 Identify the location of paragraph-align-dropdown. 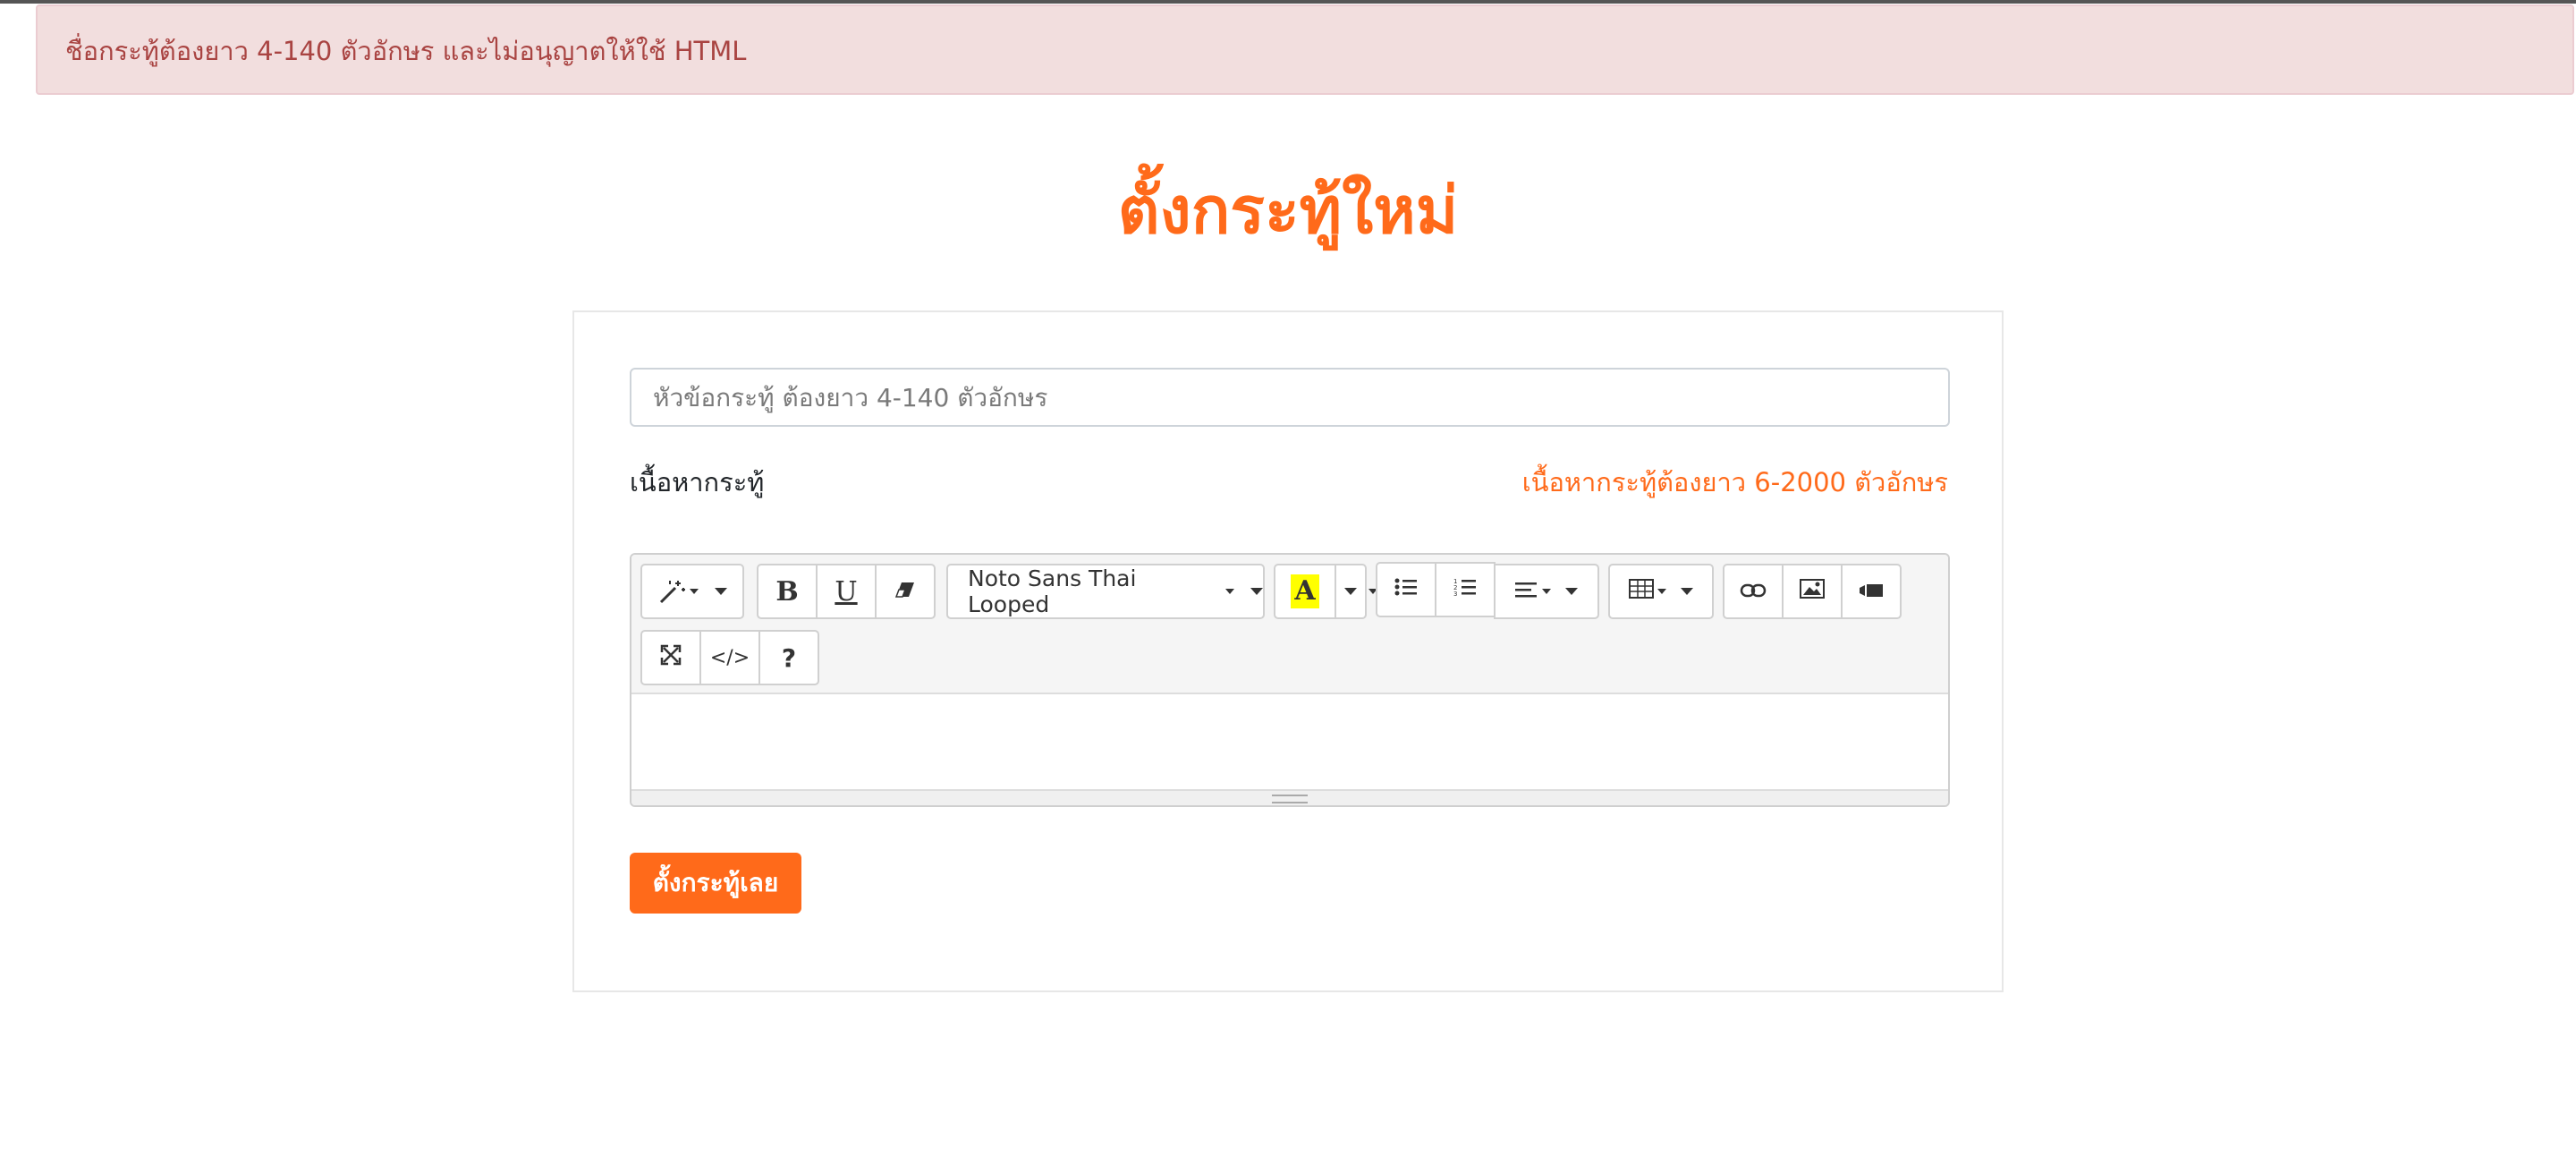
(1546, 591).